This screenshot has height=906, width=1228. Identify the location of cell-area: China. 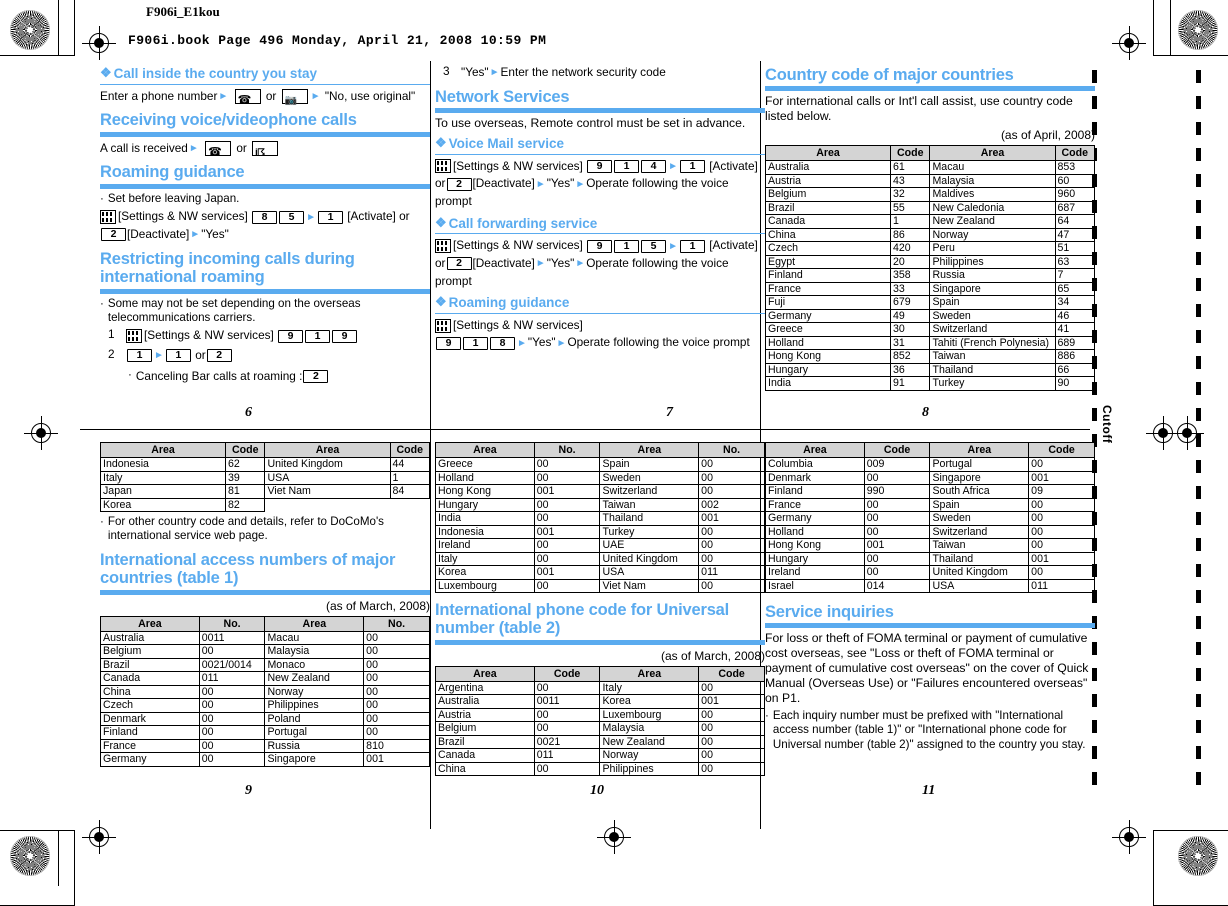
(828, 235).